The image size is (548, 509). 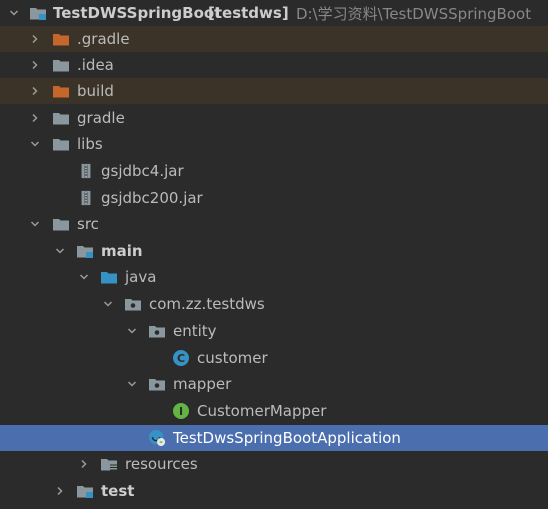 I want to click on tree-row-src: src, so click(x=274, y=224).